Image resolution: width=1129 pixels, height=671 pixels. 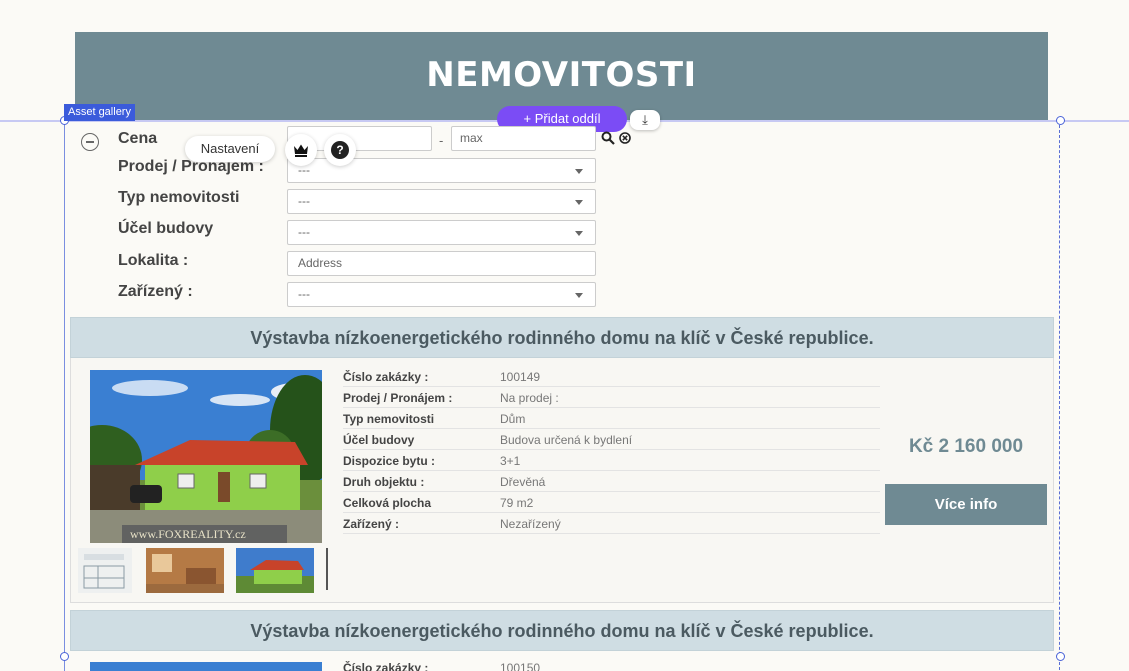 What do you see at coordinates (1060, 120) in the screenshot?
I see `resize-handle-top-right` at bounding box center [1060, 120].